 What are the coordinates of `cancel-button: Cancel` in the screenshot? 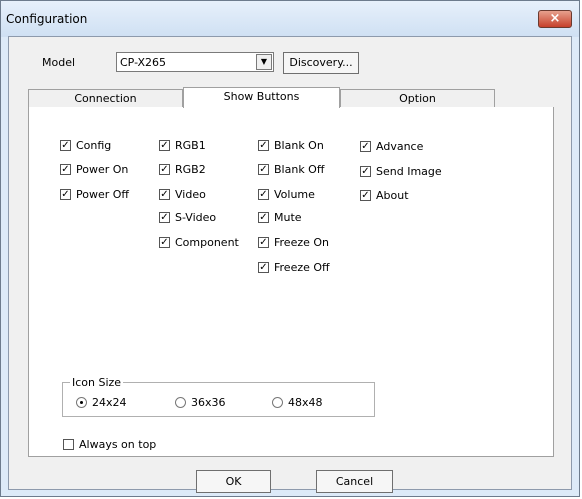 It's located at (354, 481).